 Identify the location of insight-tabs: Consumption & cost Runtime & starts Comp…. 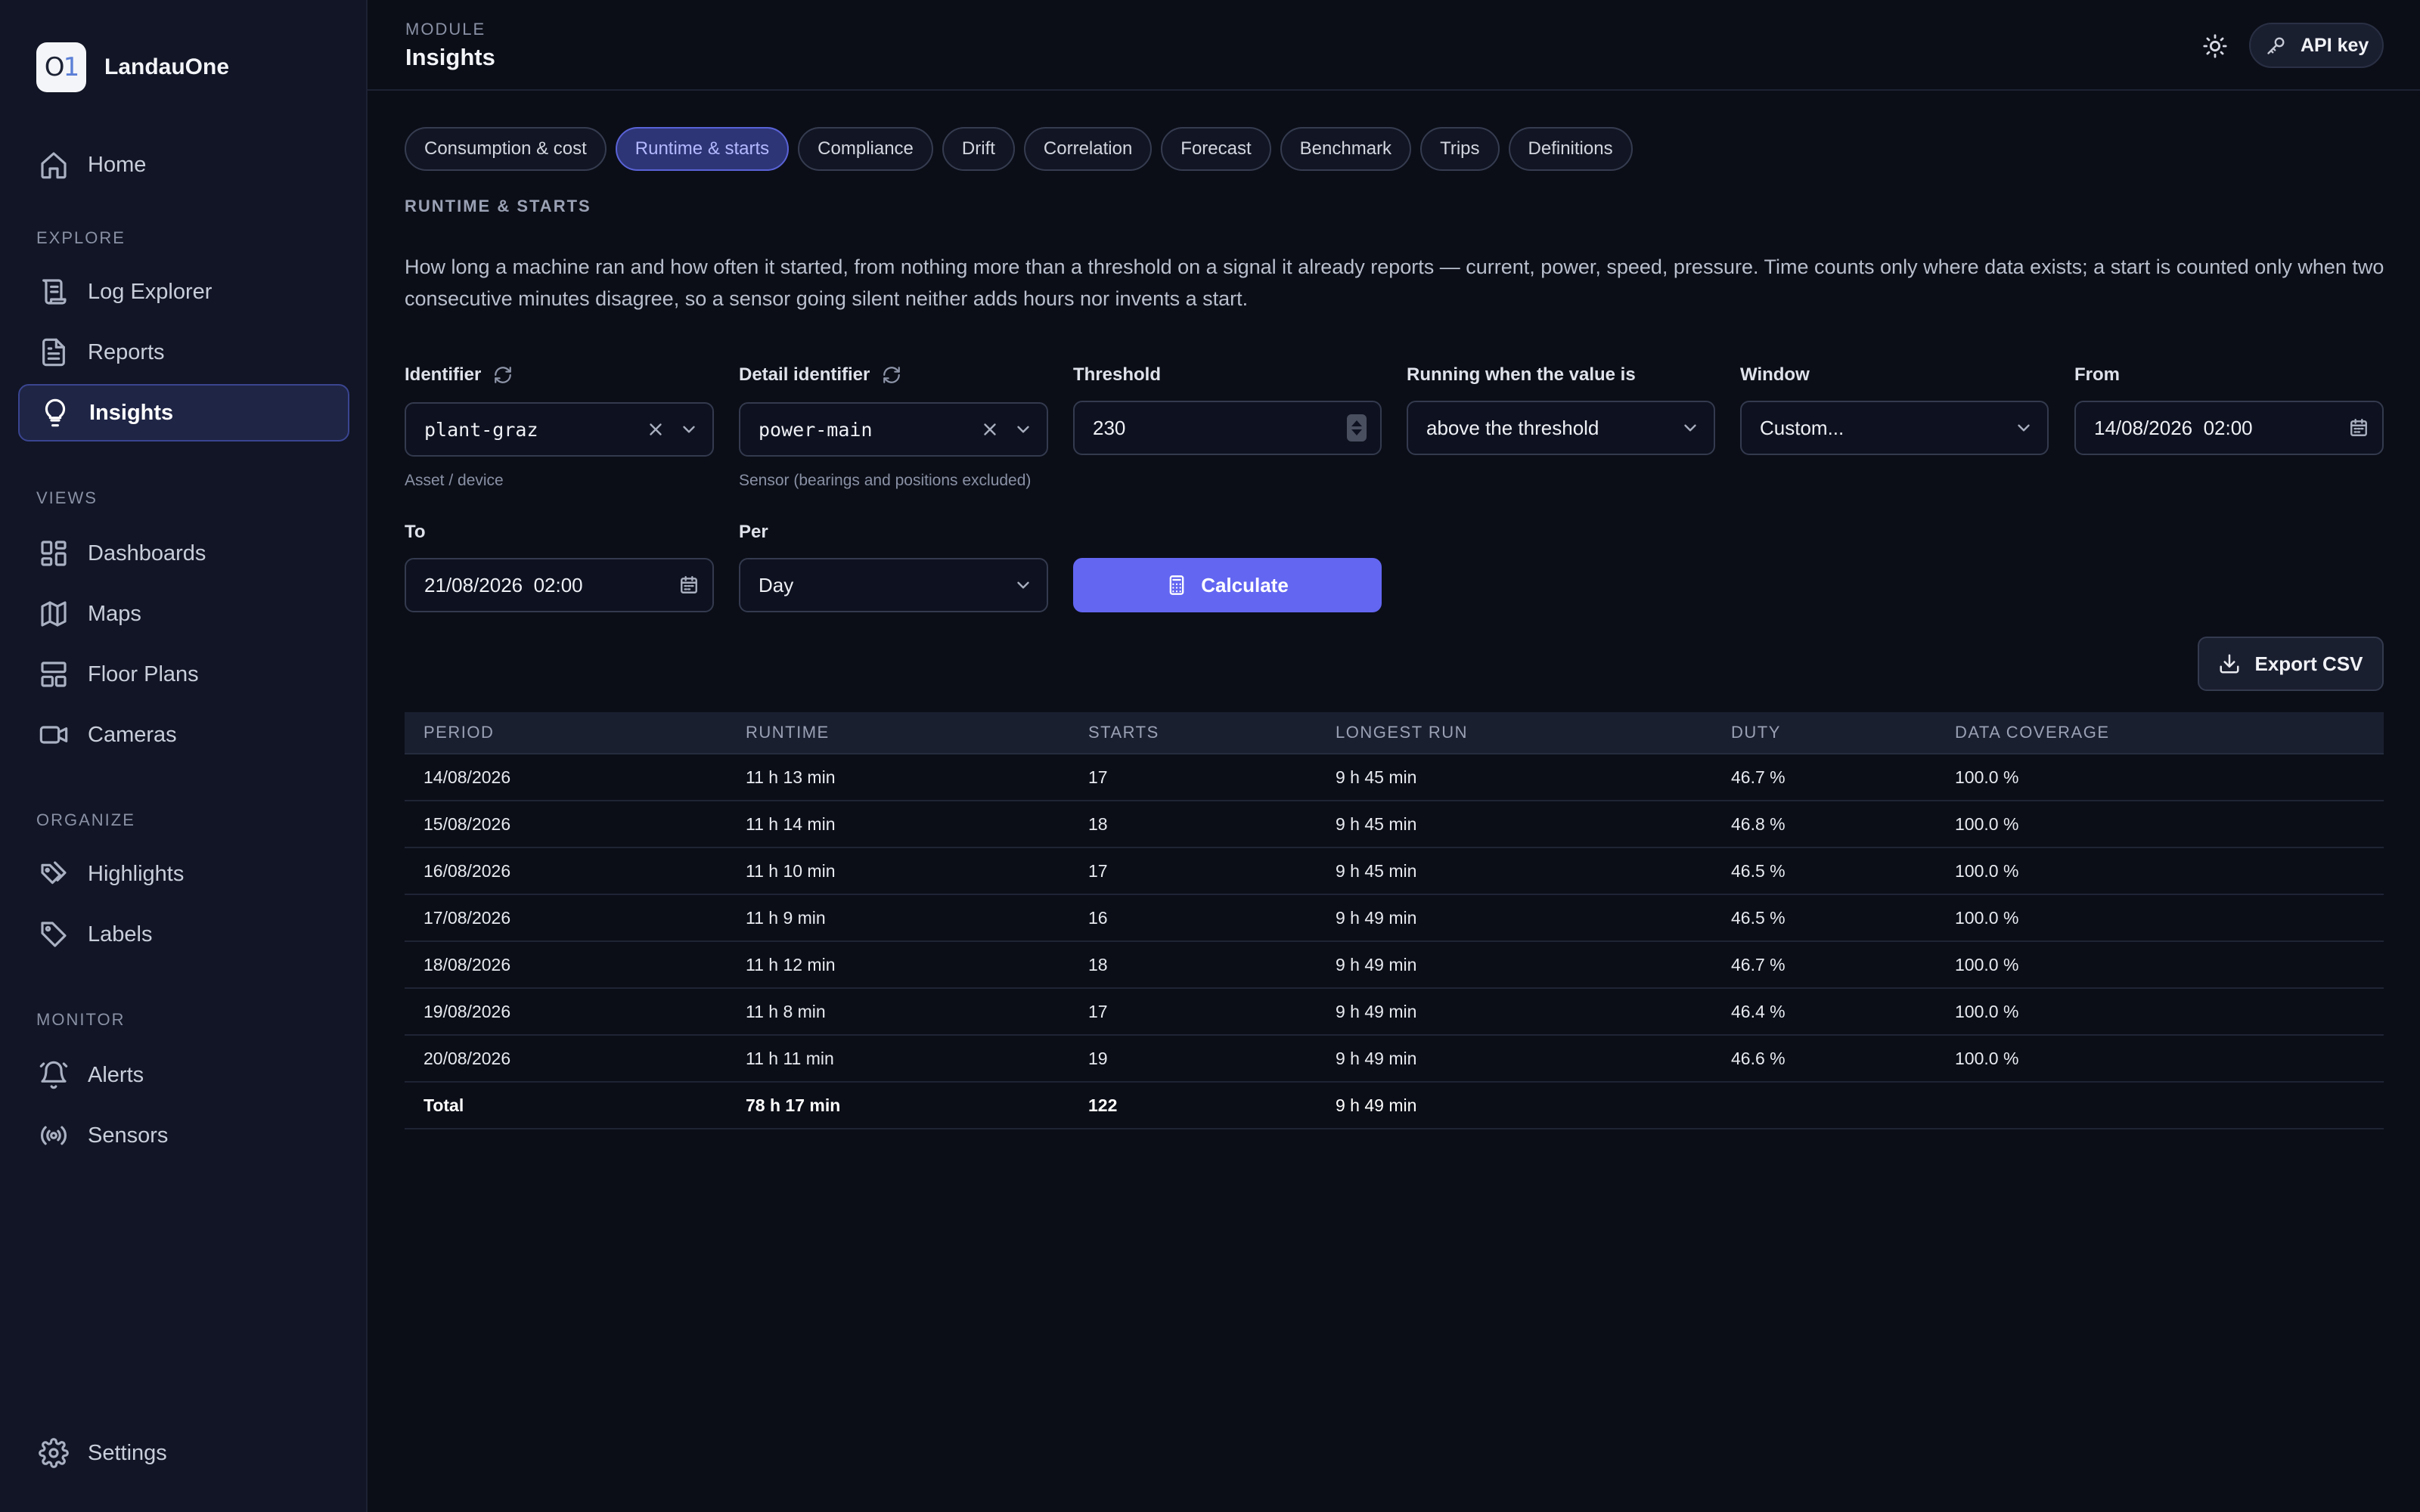
(1019, 149).